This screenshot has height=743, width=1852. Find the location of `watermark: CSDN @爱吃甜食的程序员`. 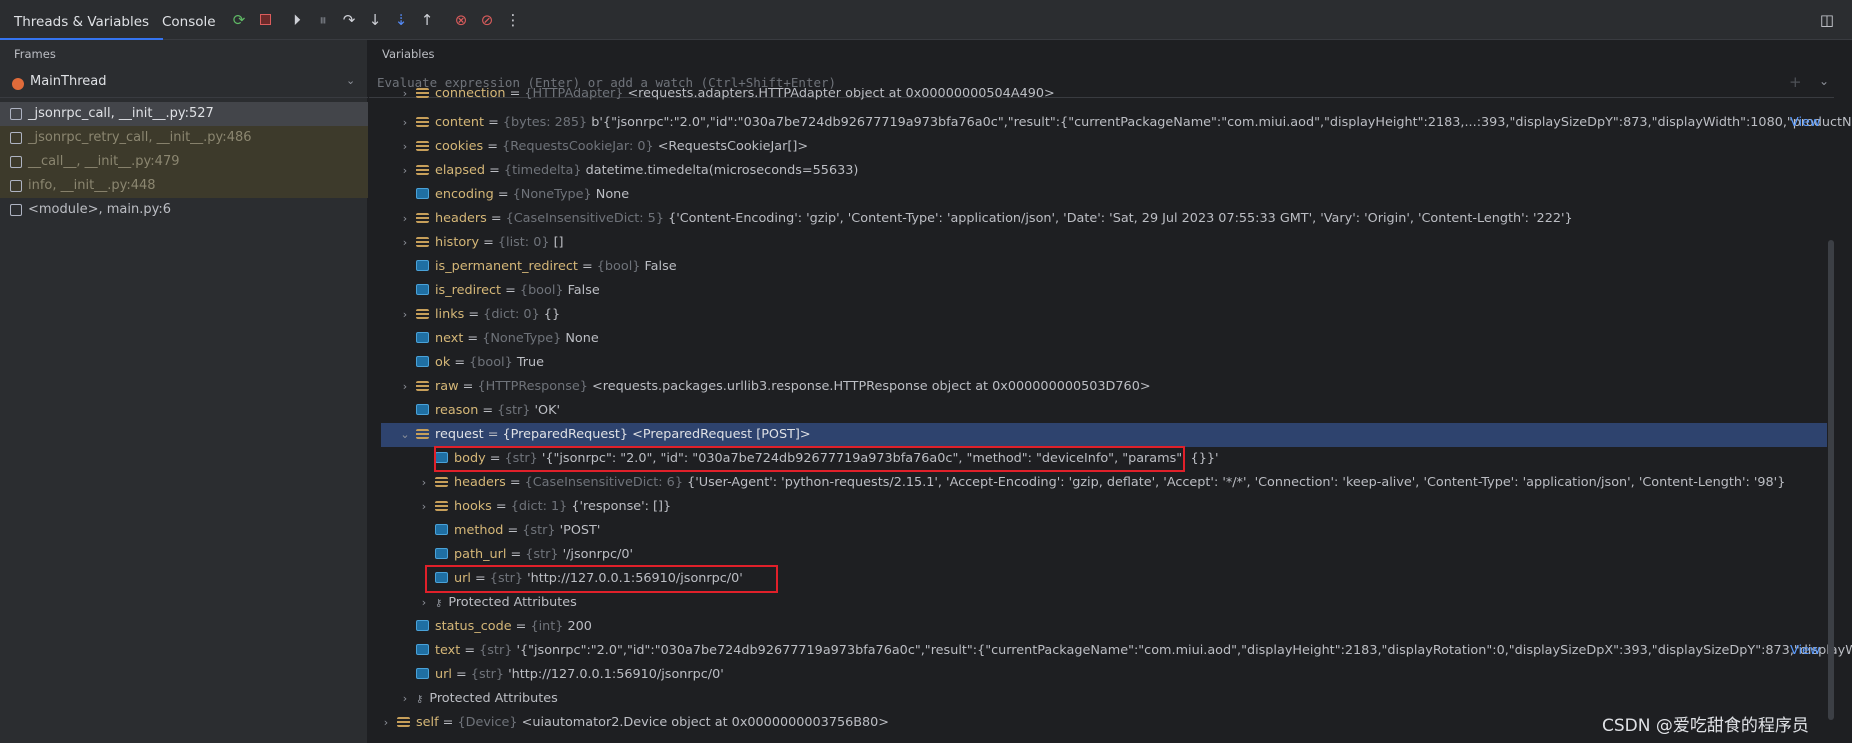

watermark: CSDN @爱吃甜食的程序员 is located at coordinates (1705, 726).